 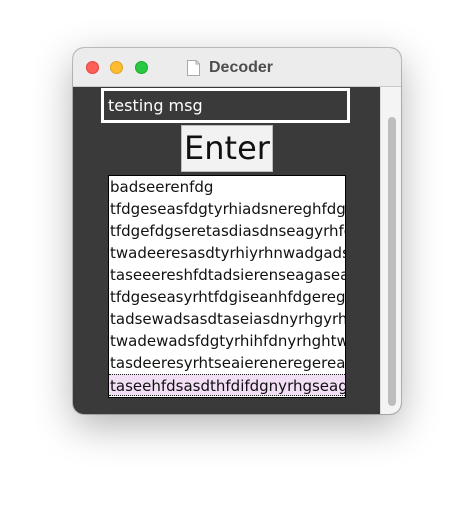 What do you see at coordinates (227, 297) in the screenshot?
I see `list-item: tfdgeseasyrhtfdgiseanhfdgeregn` at bounding box center [227, 297].